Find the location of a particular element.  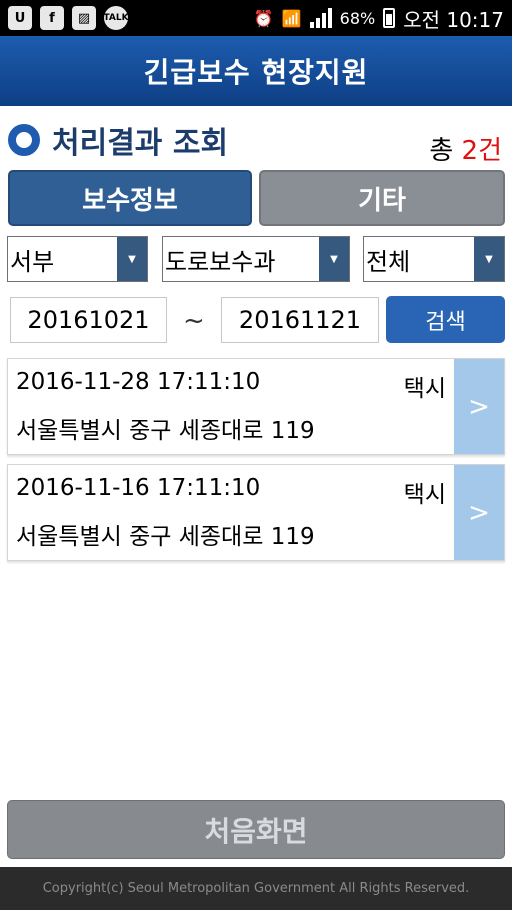

facebook-icon: f is located at coordinates (52, 18).